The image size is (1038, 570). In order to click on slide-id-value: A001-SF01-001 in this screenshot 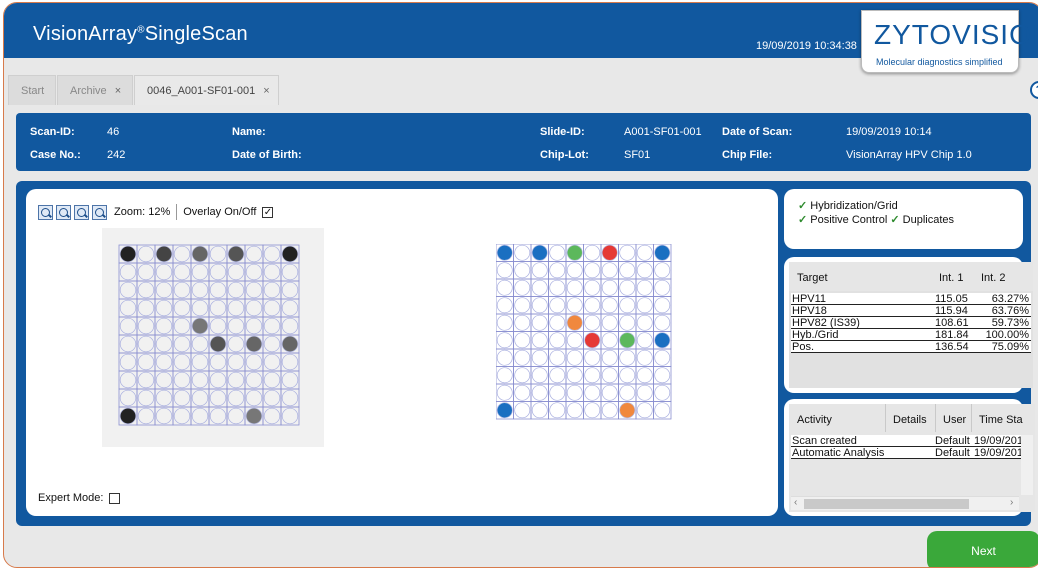, I will do `click(663, 132)`.